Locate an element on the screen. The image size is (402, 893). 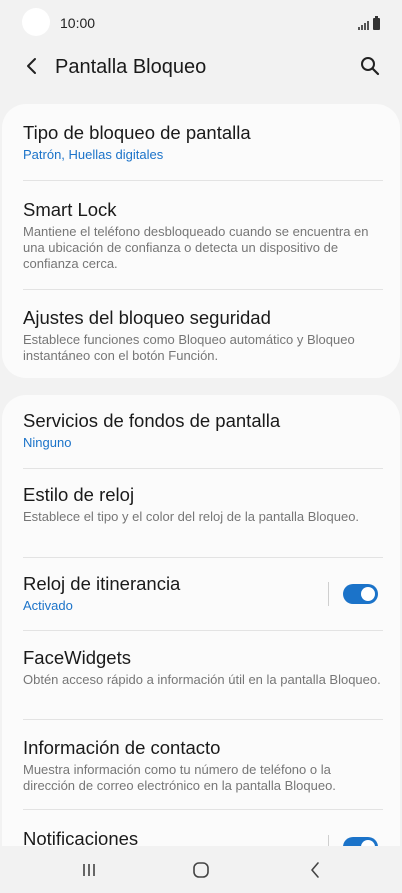
status-icons is located at coordinates (369, 23).